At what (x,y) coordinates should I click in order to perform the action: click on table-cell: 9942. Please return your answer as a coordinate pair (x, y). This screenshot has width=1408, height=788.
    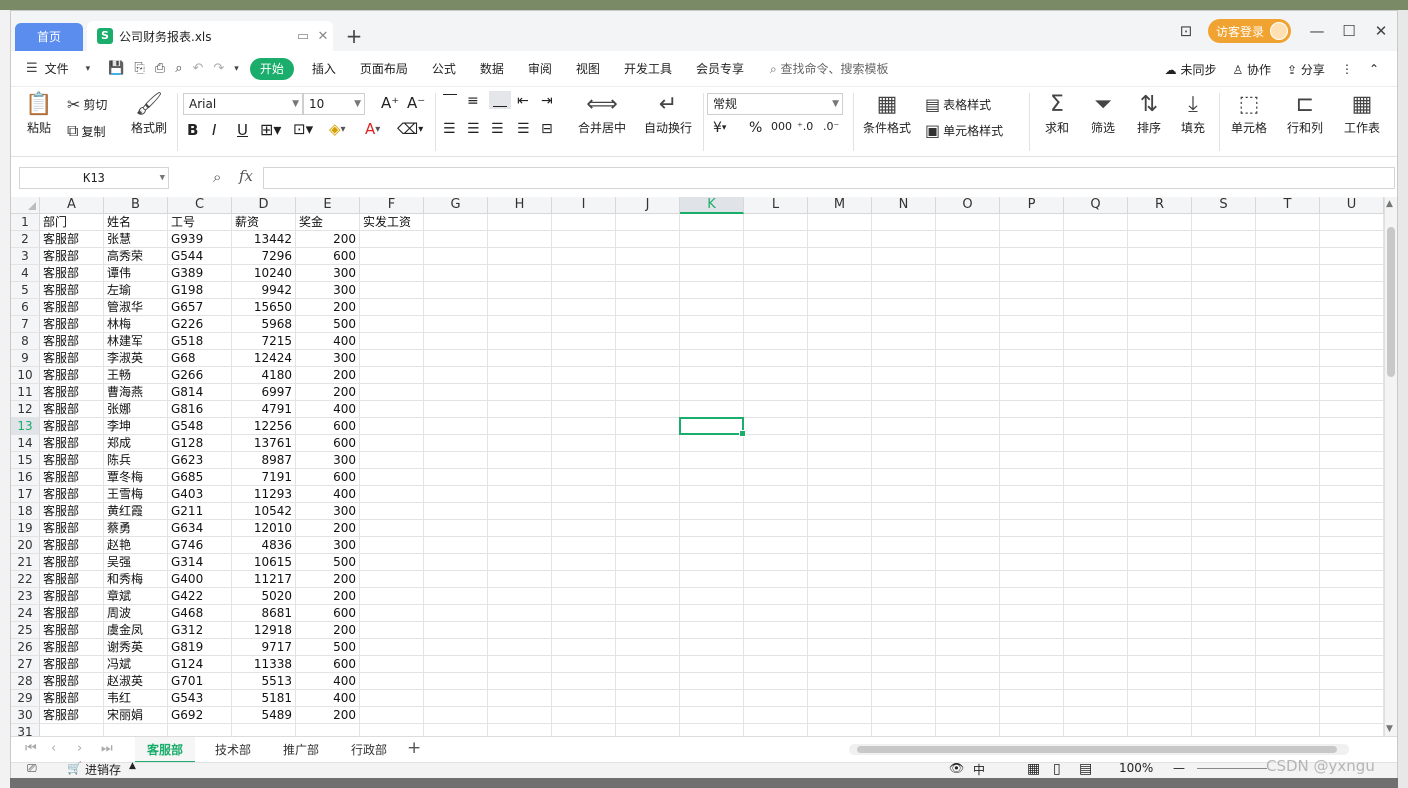
    Looking at the image, I should click on (264, 290).